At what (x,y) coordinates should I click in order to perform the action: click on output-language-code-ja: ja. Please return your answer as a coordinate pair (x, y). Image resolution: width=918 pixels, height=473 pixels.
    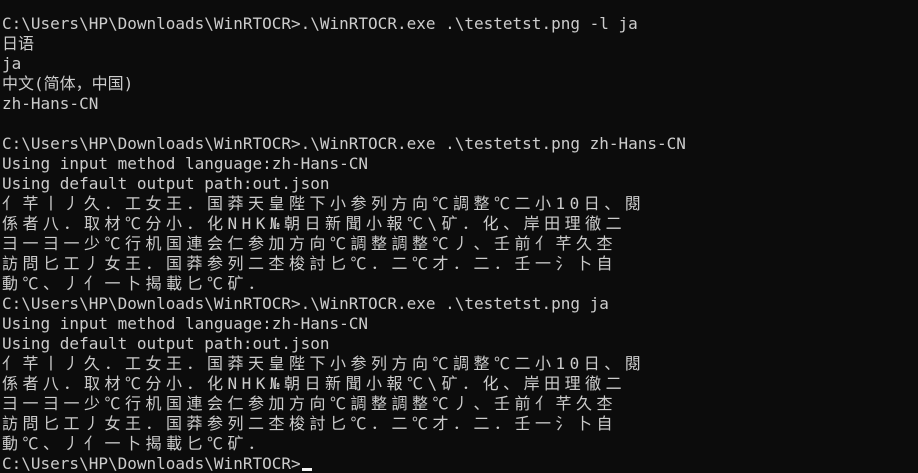
    Looking at the image, I should click on (12, 63).